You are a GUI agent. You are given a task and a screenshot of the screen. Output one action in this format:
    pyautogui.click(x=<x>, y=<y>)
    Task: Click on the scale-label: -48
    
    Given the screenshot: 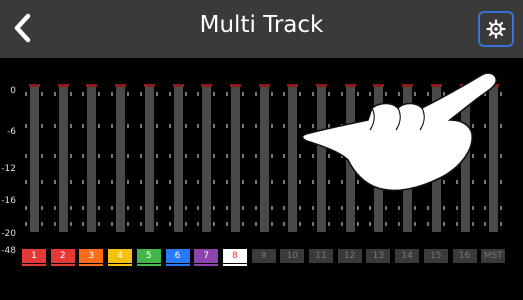 What is the action you would take?
    pyautogui.click(x=8, y=251)
    